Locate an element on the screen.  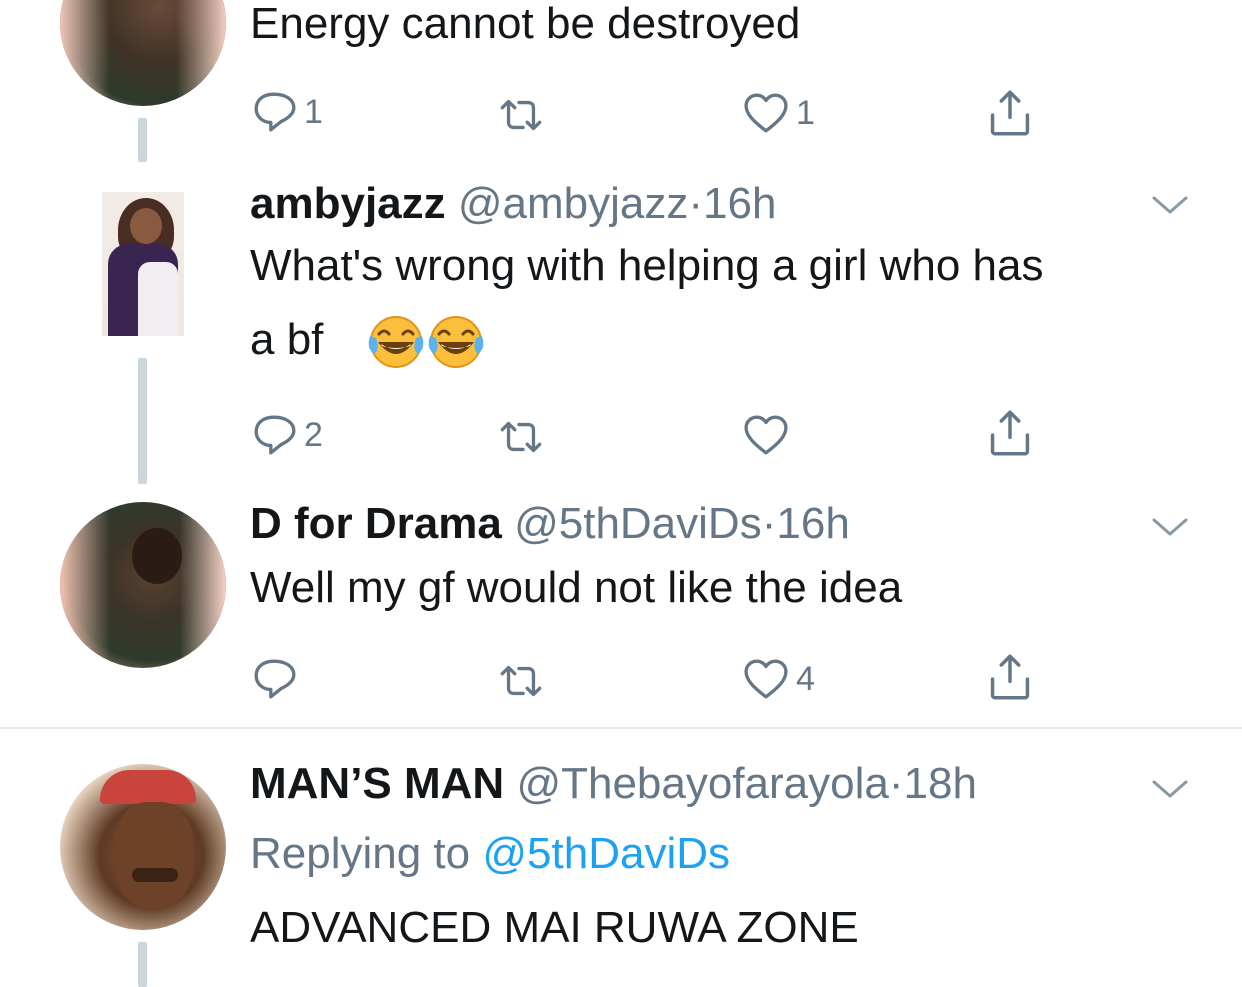
replying-to: Replying to @5thDaviDs is located at coordinates (490, 854).